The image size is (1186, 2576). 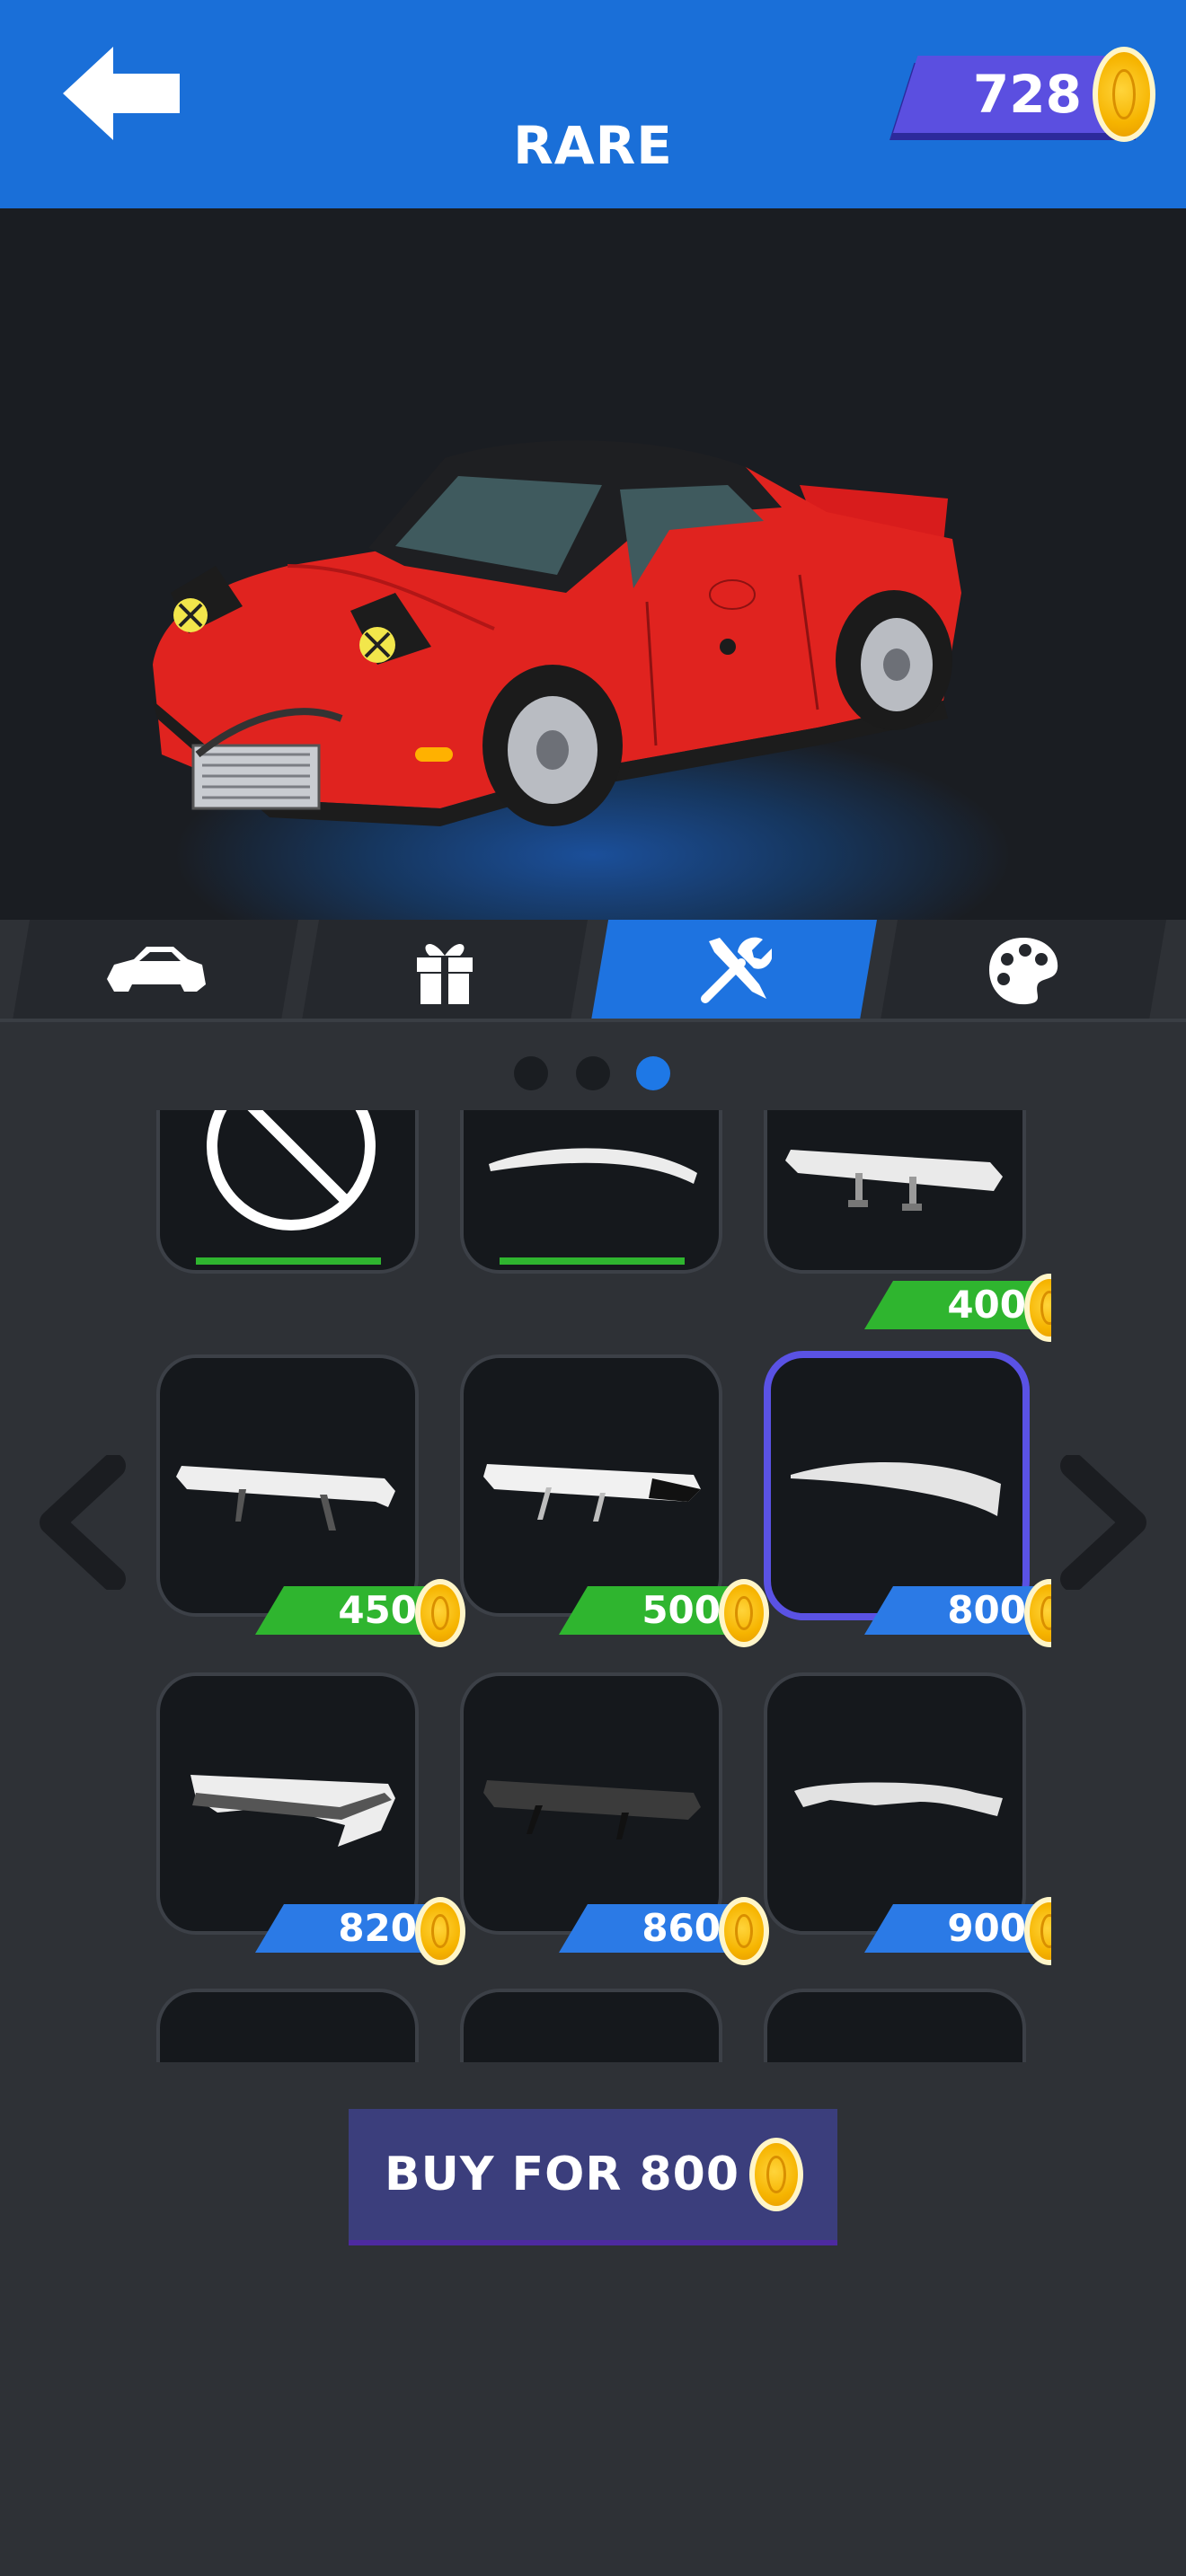 What do you see at coordinates (666, 1613) in the screenshot?
I see `price-tag-500: 500` at bounding box center [666, 1613].